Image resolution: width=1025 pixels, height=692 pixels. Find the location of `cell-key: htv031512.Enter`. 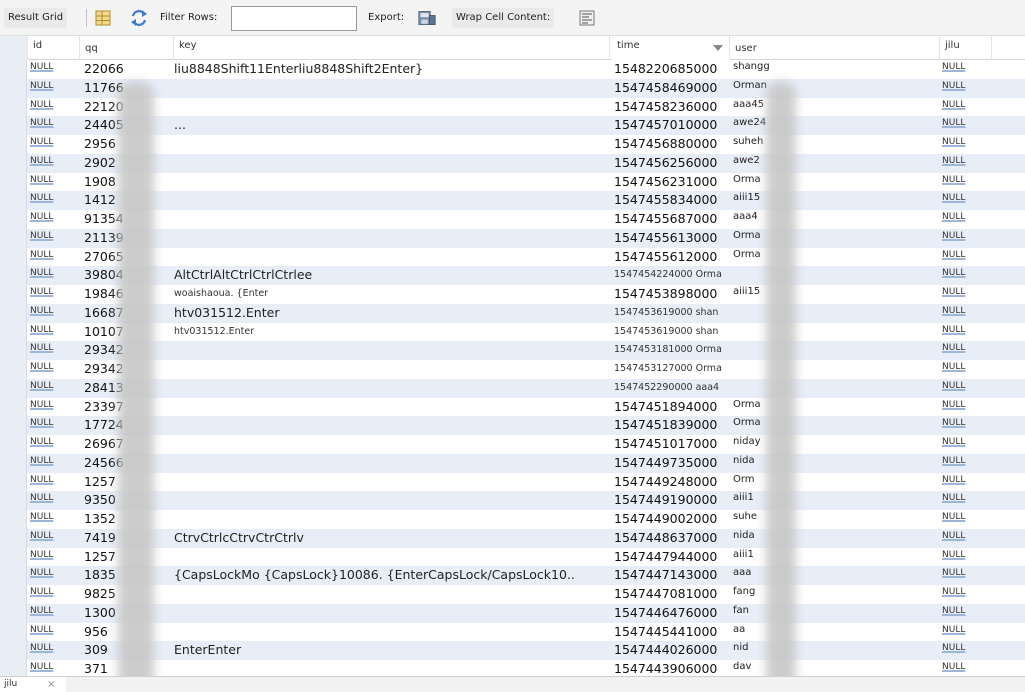

cell-key: htv031512.Enter is located at coordinates (392, 332).